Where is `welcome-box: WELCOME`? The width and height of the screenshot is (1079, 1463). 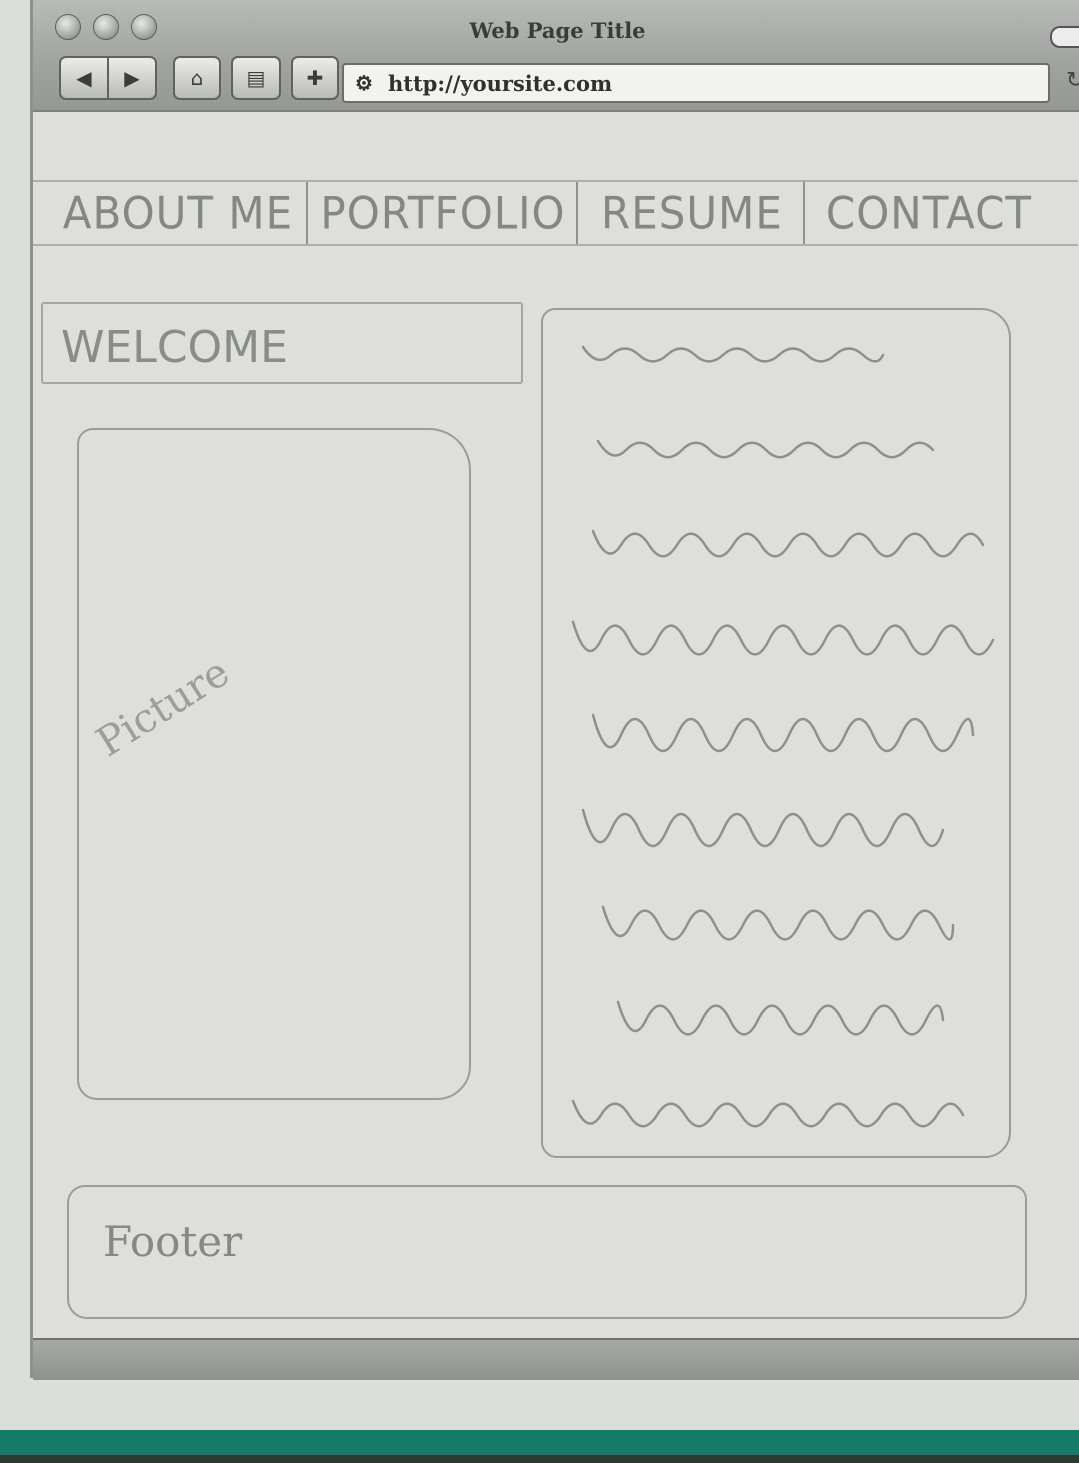 welcome-box: WELCOME is located at coordinates (282, 343).